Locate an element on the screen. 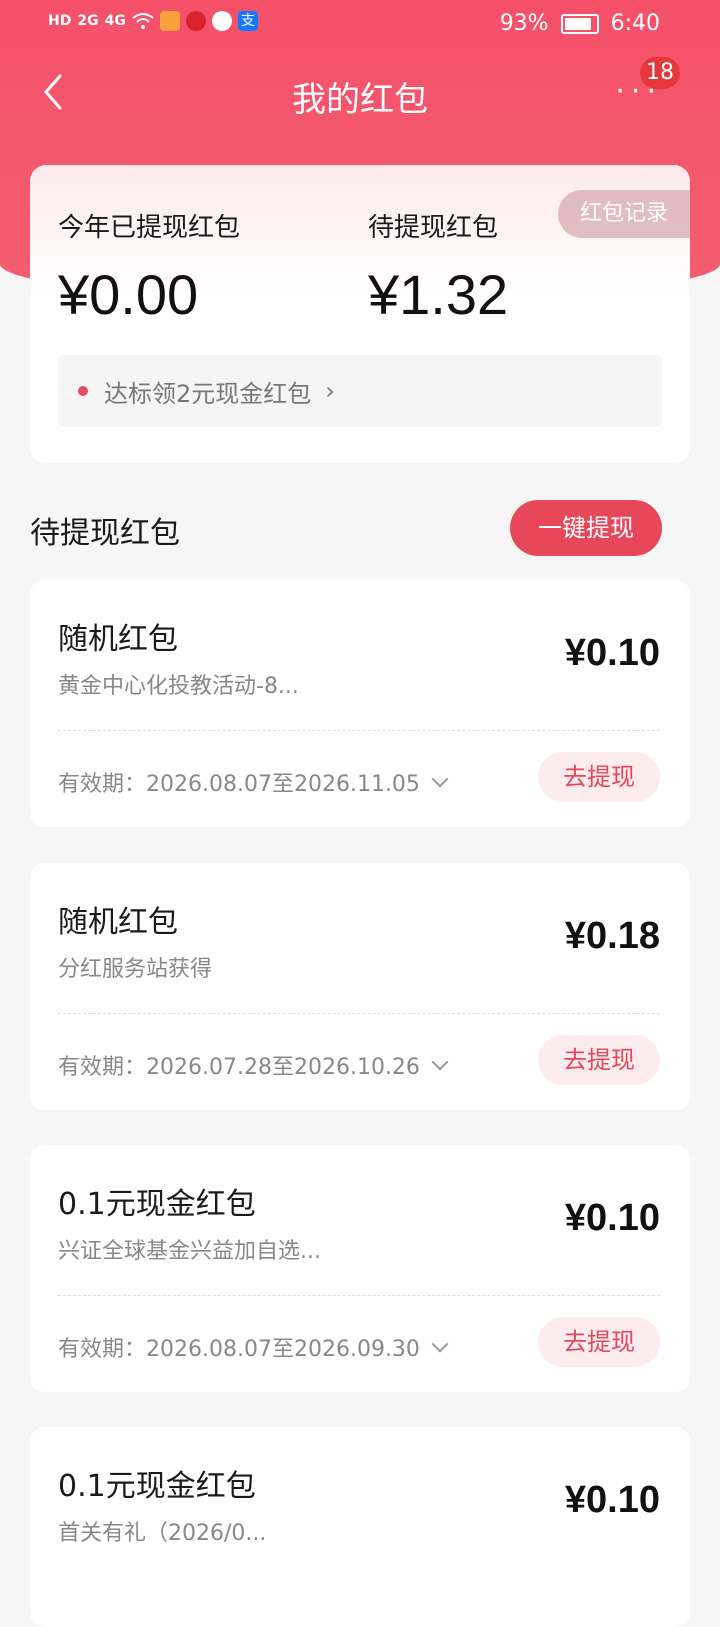  status-bar: HD 2G 4G 支 93% 6:40 is located at coordinates (360, 25).